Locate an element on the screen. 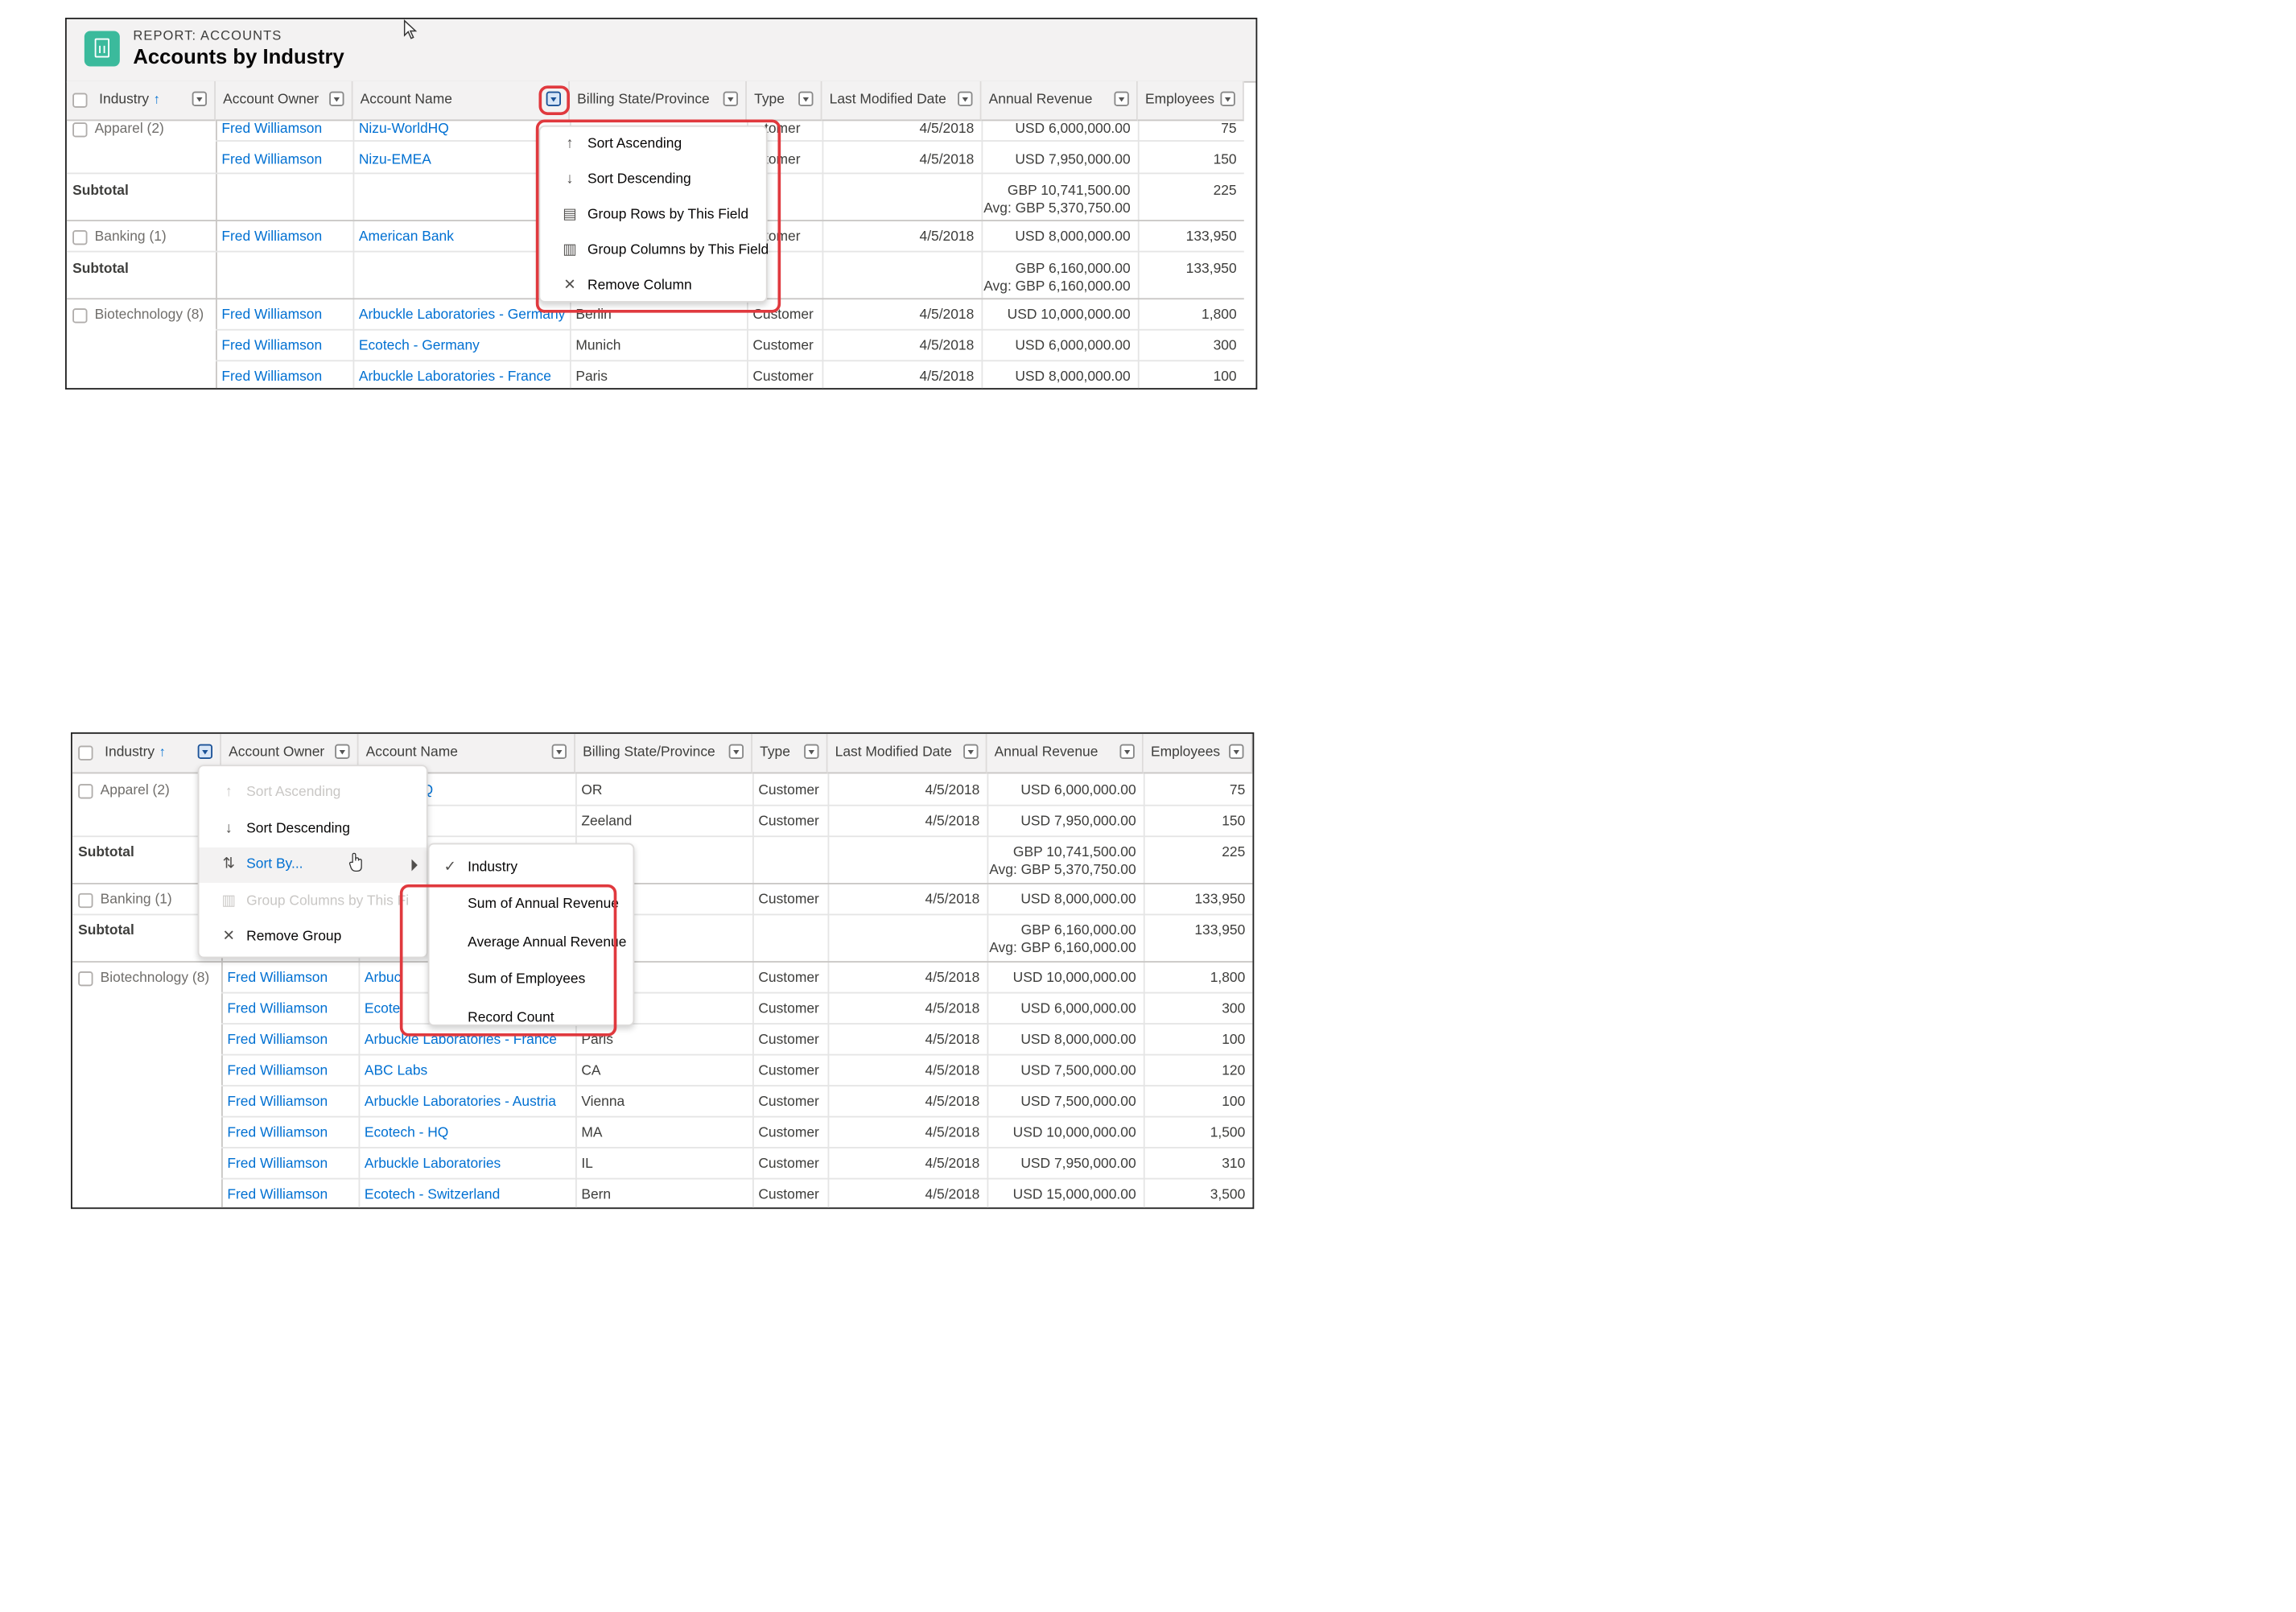 This screenshot has width=2296, height=1612. highlight-sort-by-options is located at coordinates (508, 961).